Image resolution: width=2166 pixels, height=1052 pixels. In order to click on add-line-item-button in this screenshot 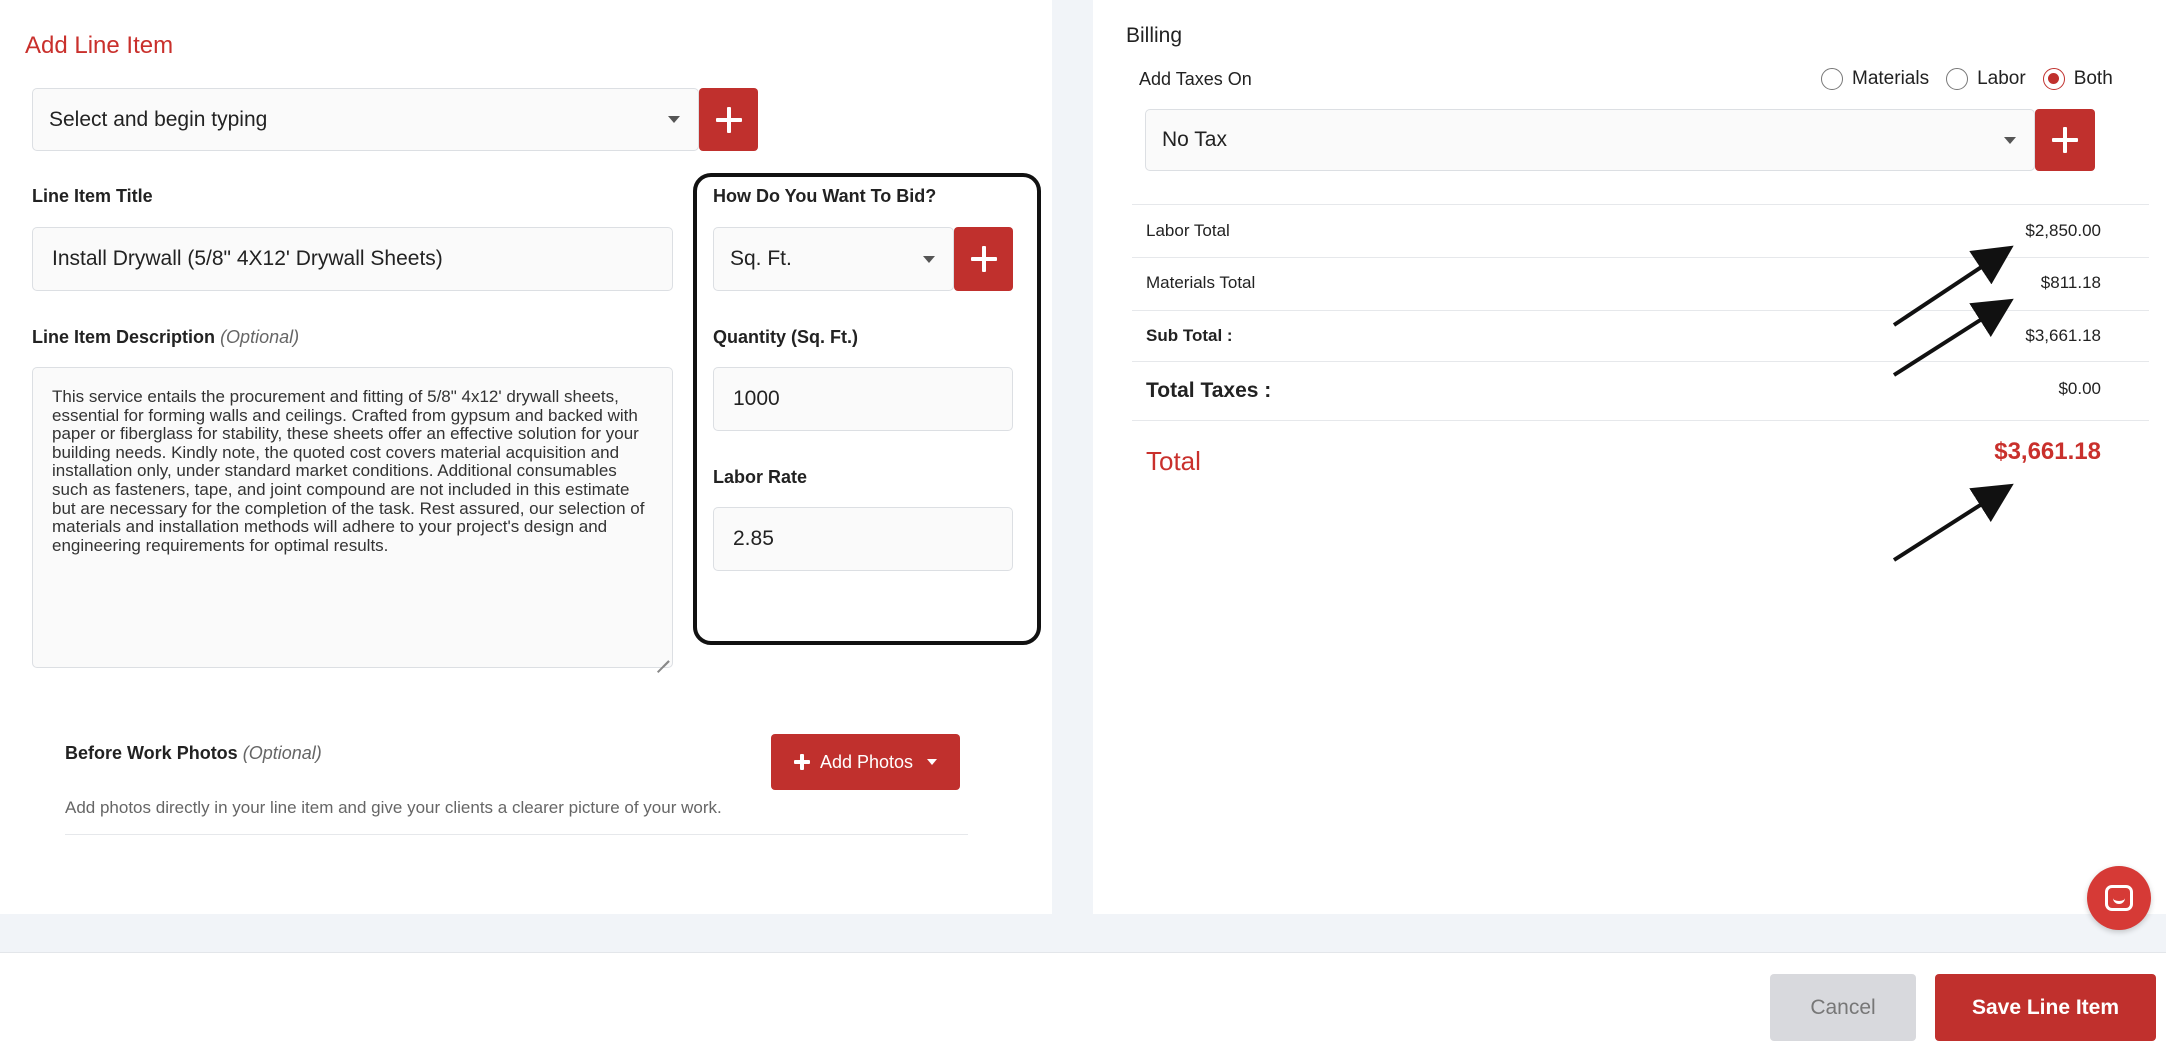, I will do `click(728, 119)`.